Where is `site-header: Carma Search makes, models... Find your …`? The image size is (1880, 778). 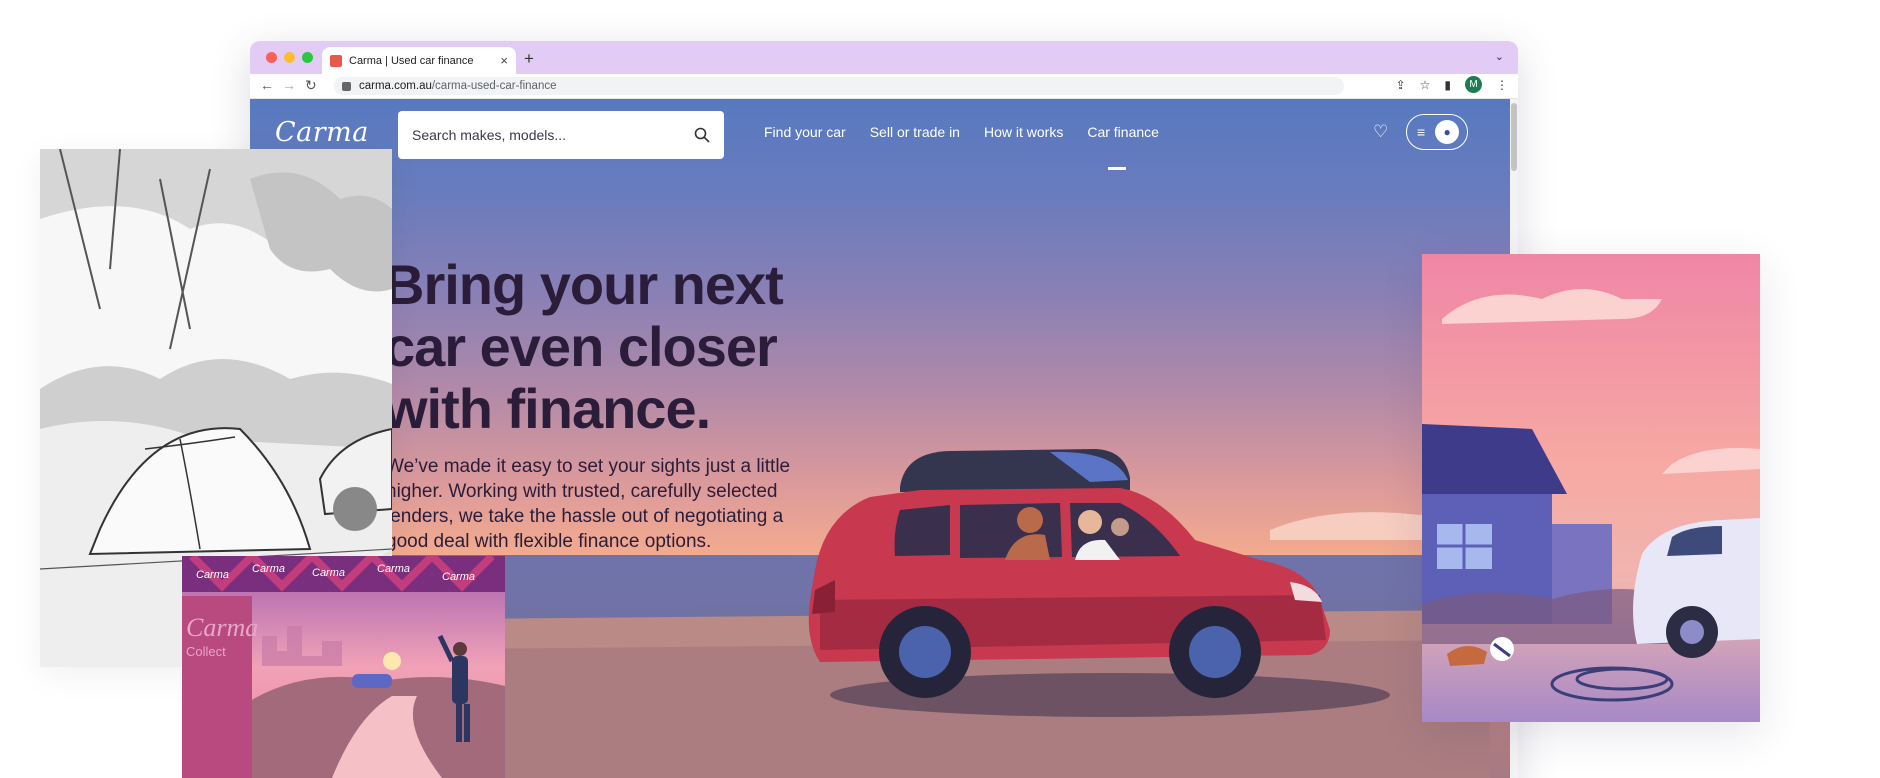
site-header: Carma Search makes, models... Find your … is located at coordinates (880, 134).